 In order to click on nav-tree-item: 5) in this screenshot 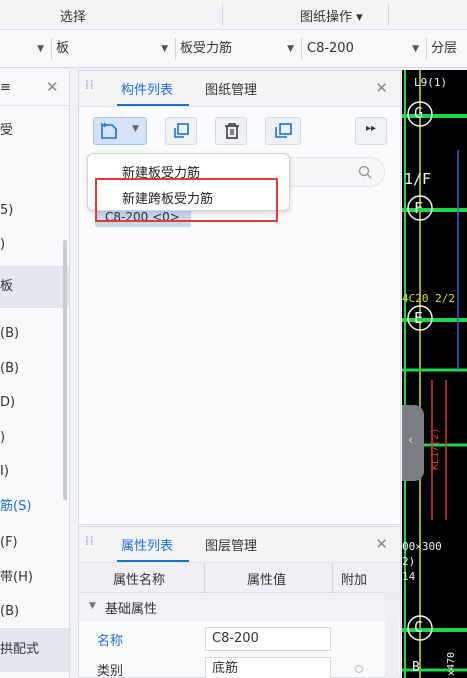, I will do `click(34, 211)`.